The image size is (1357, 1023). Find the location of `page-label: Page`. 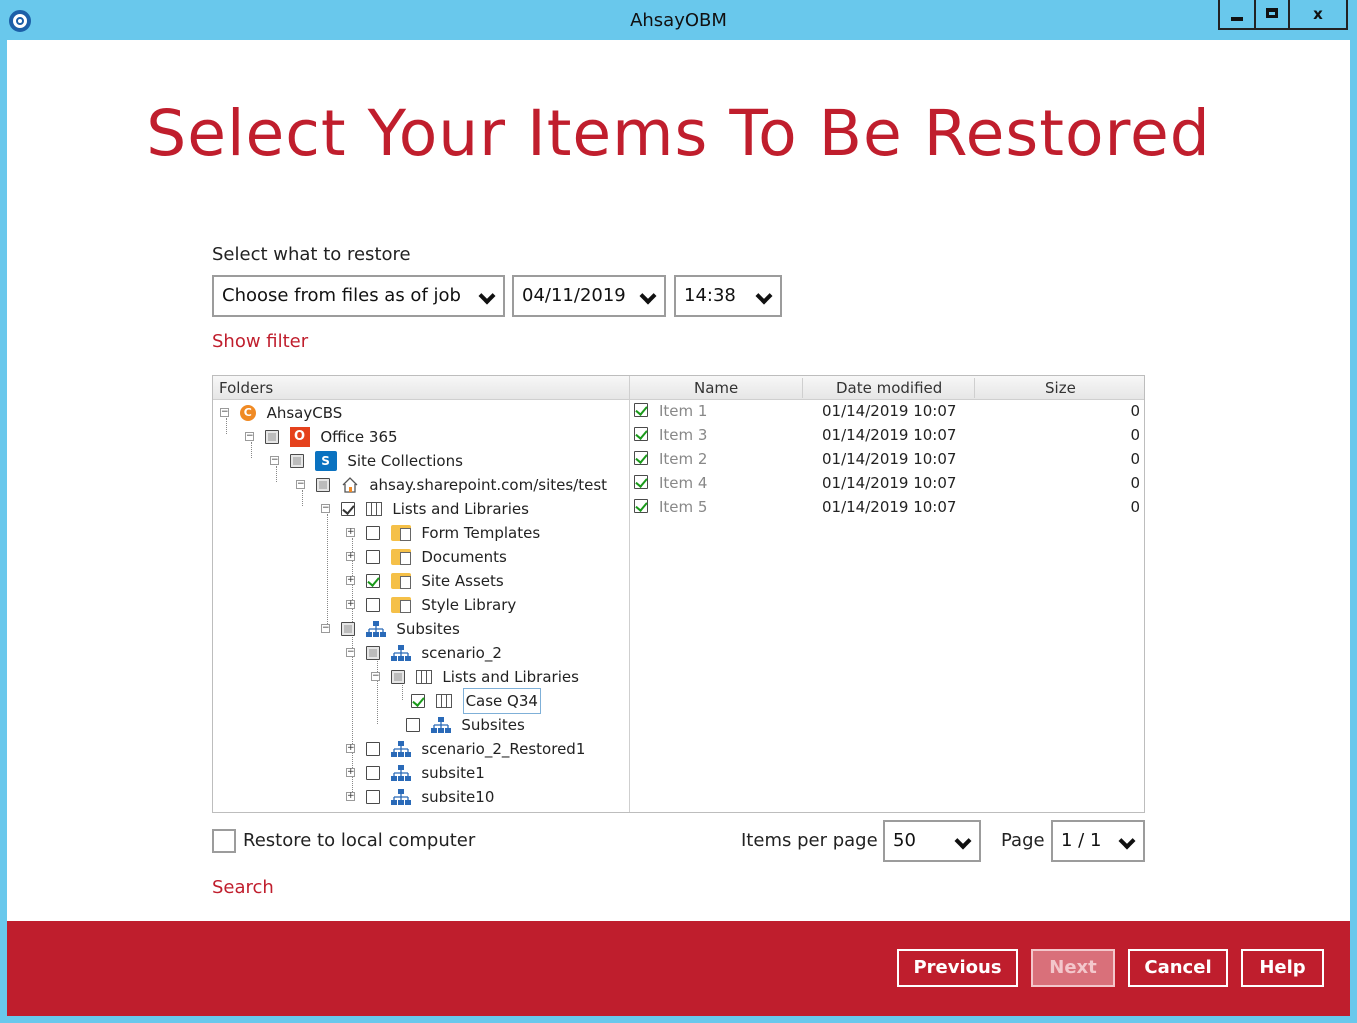

page-label: Page is located at coordinates (1023, 840).